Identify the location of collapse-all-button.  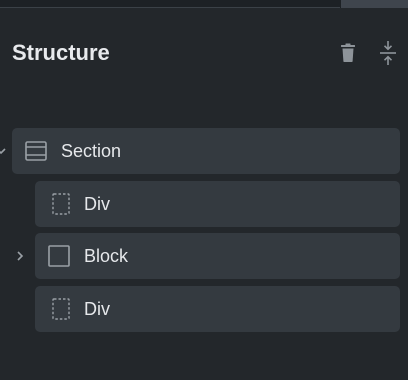
(388, 53).